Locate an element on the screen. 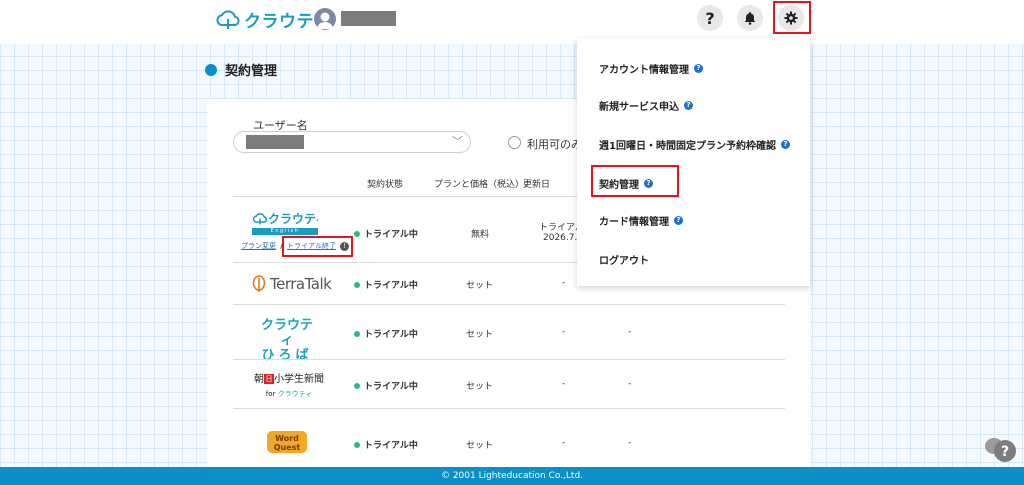  shimbun-line2: for クラウティ is located at coordinates (289, 394).